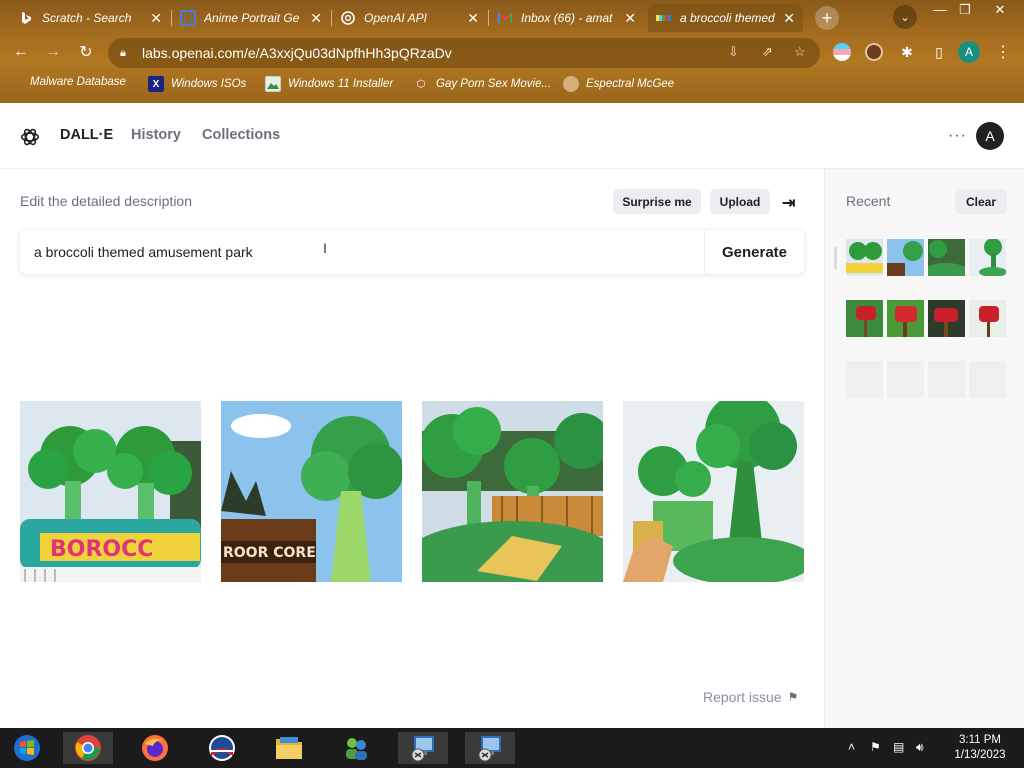 This screenshot has width=1024, height=768. I want to click on report-issue-link: Report issue ⚑, so click(750, 697).